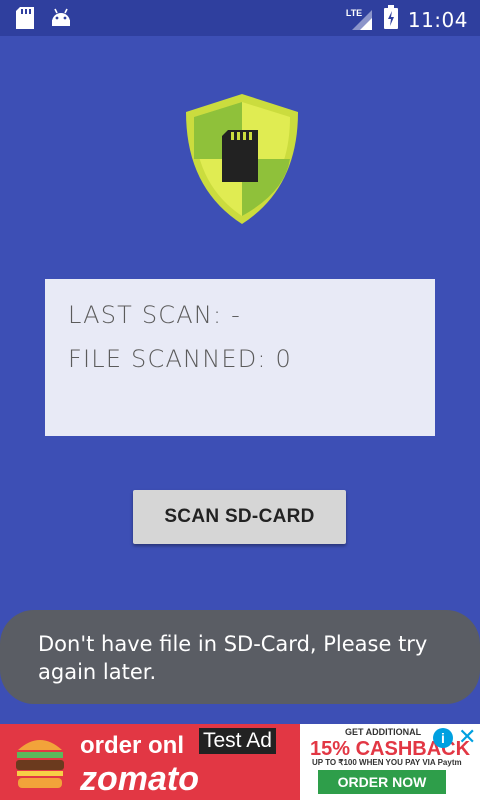  Describe the element at coordinates (132, 745) in the screenshot. I see `ad-order-text: order onl` at that location.